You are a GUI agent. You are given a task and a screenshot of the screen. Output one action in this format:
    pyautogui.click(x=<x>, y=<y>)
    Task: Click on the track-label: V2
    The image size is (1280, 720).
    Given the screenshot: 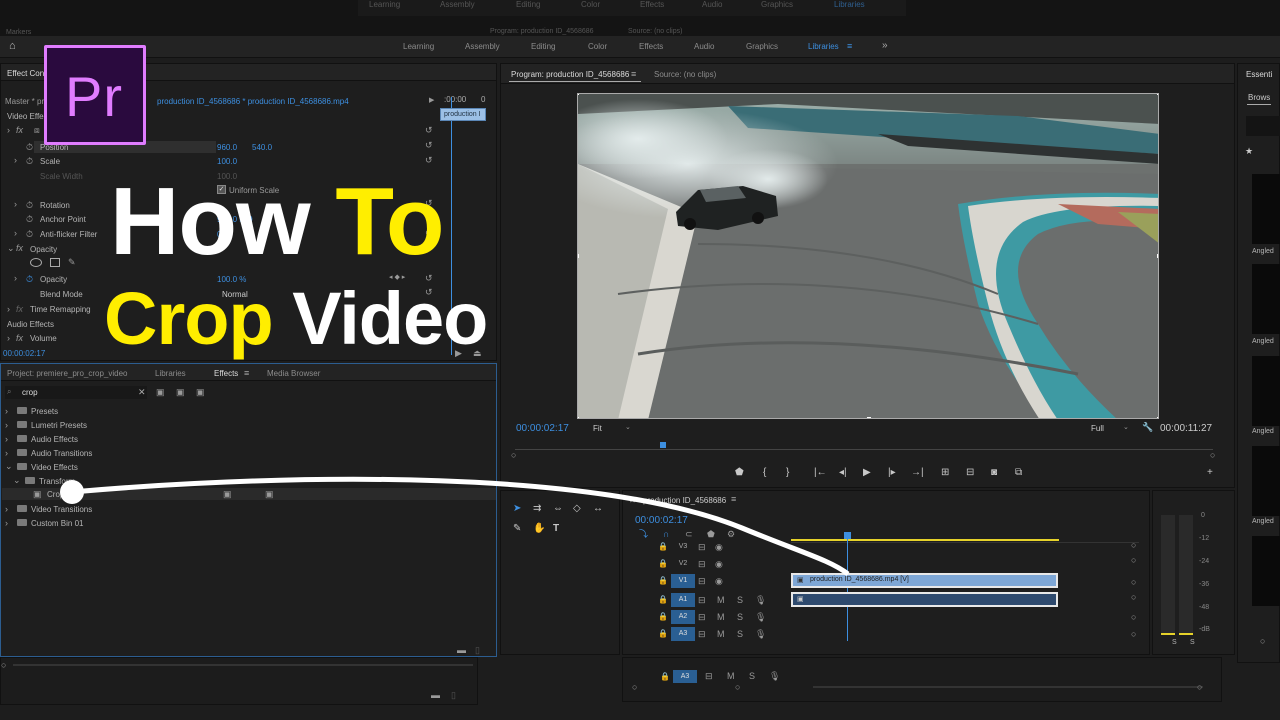 What is the action you would take?
    pyautogui.click(x=683, y=564)
    